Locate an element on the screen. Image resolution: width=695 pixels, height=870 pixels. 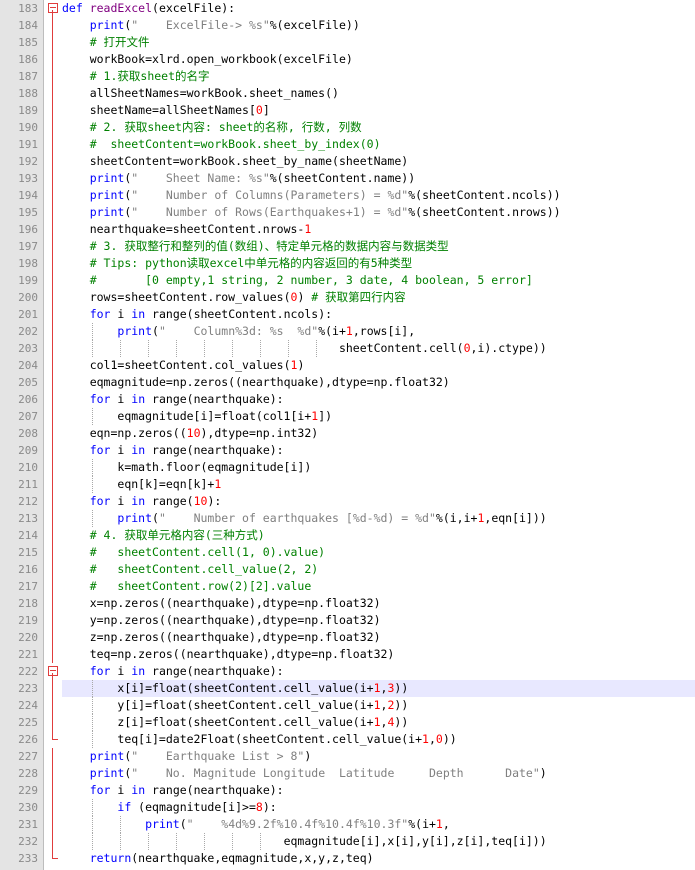
code-line: 203 sheetContent.cell(0,i).ctype)) is located at coordinates (347, 348).